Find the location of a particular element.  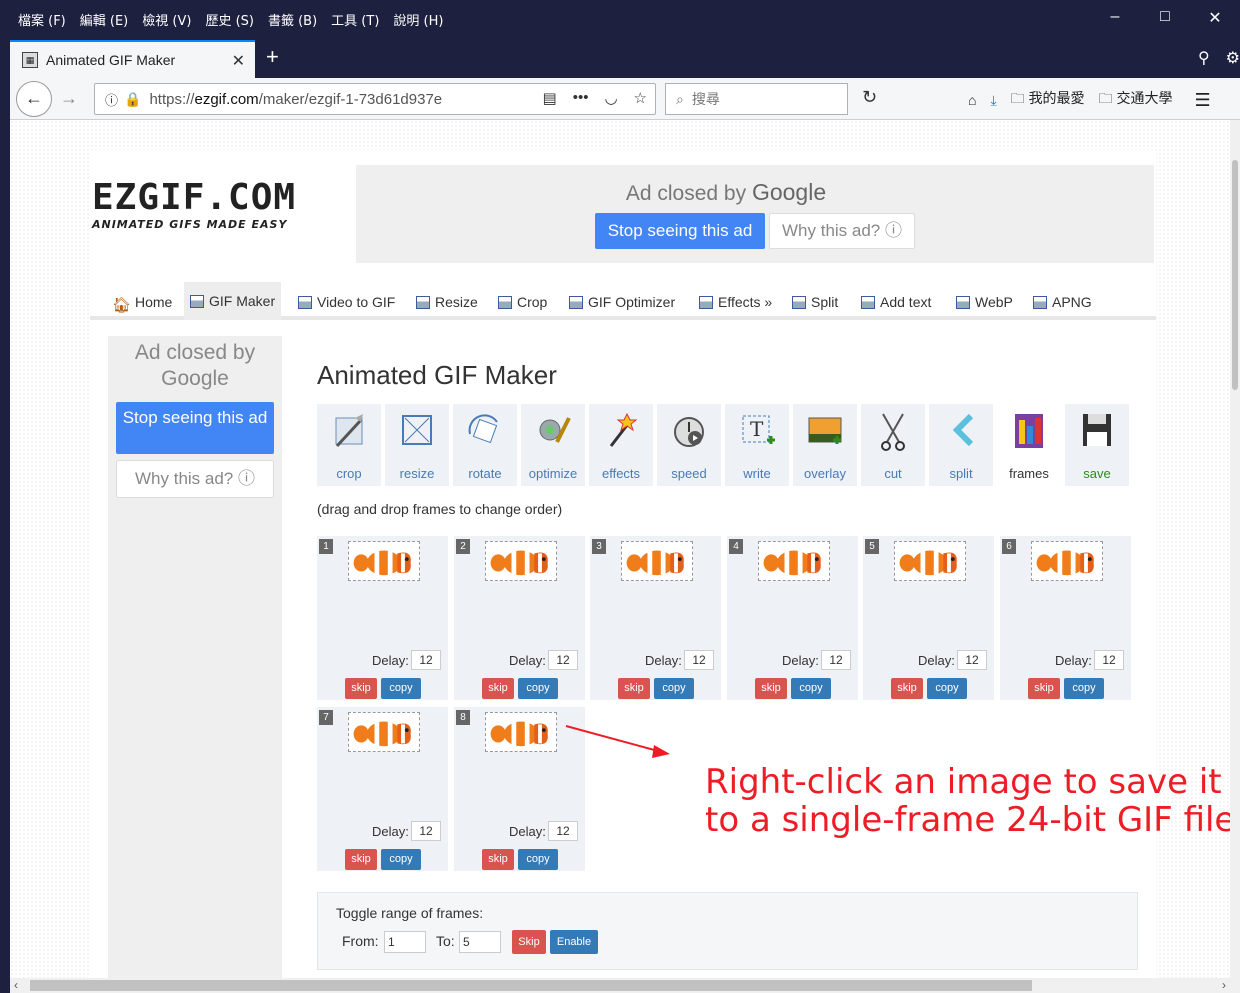

frame-card: 3 Delay: 12 skip copy is located at coordinates (655, 618).